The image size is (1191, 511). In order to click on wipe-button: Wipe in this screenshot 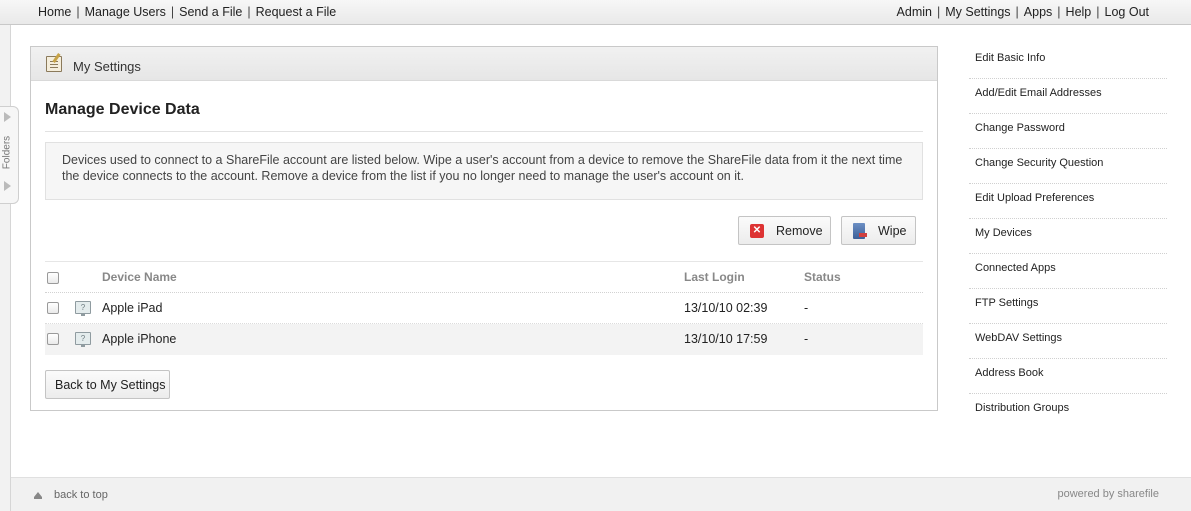, I will do `click(878, 230)`.